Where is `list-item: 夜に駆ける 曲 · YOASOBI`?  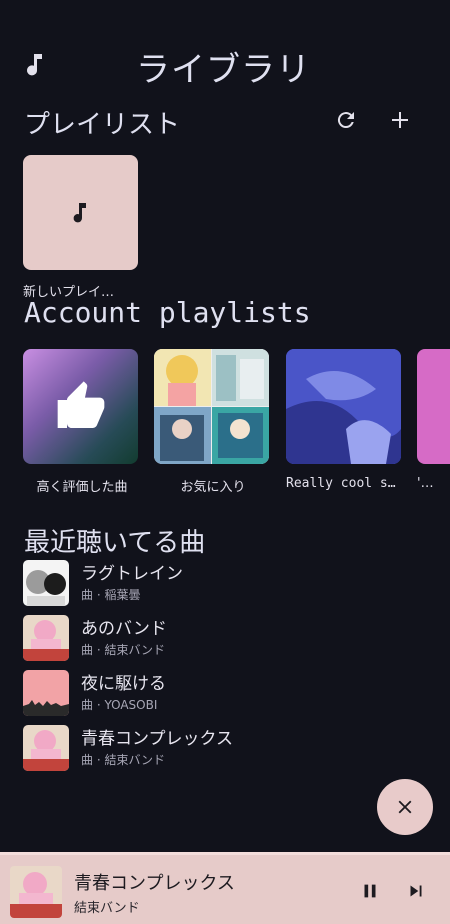
list-item: 夜に駆ける 曲 · YOASOBI is located at coordinates (223, 694).